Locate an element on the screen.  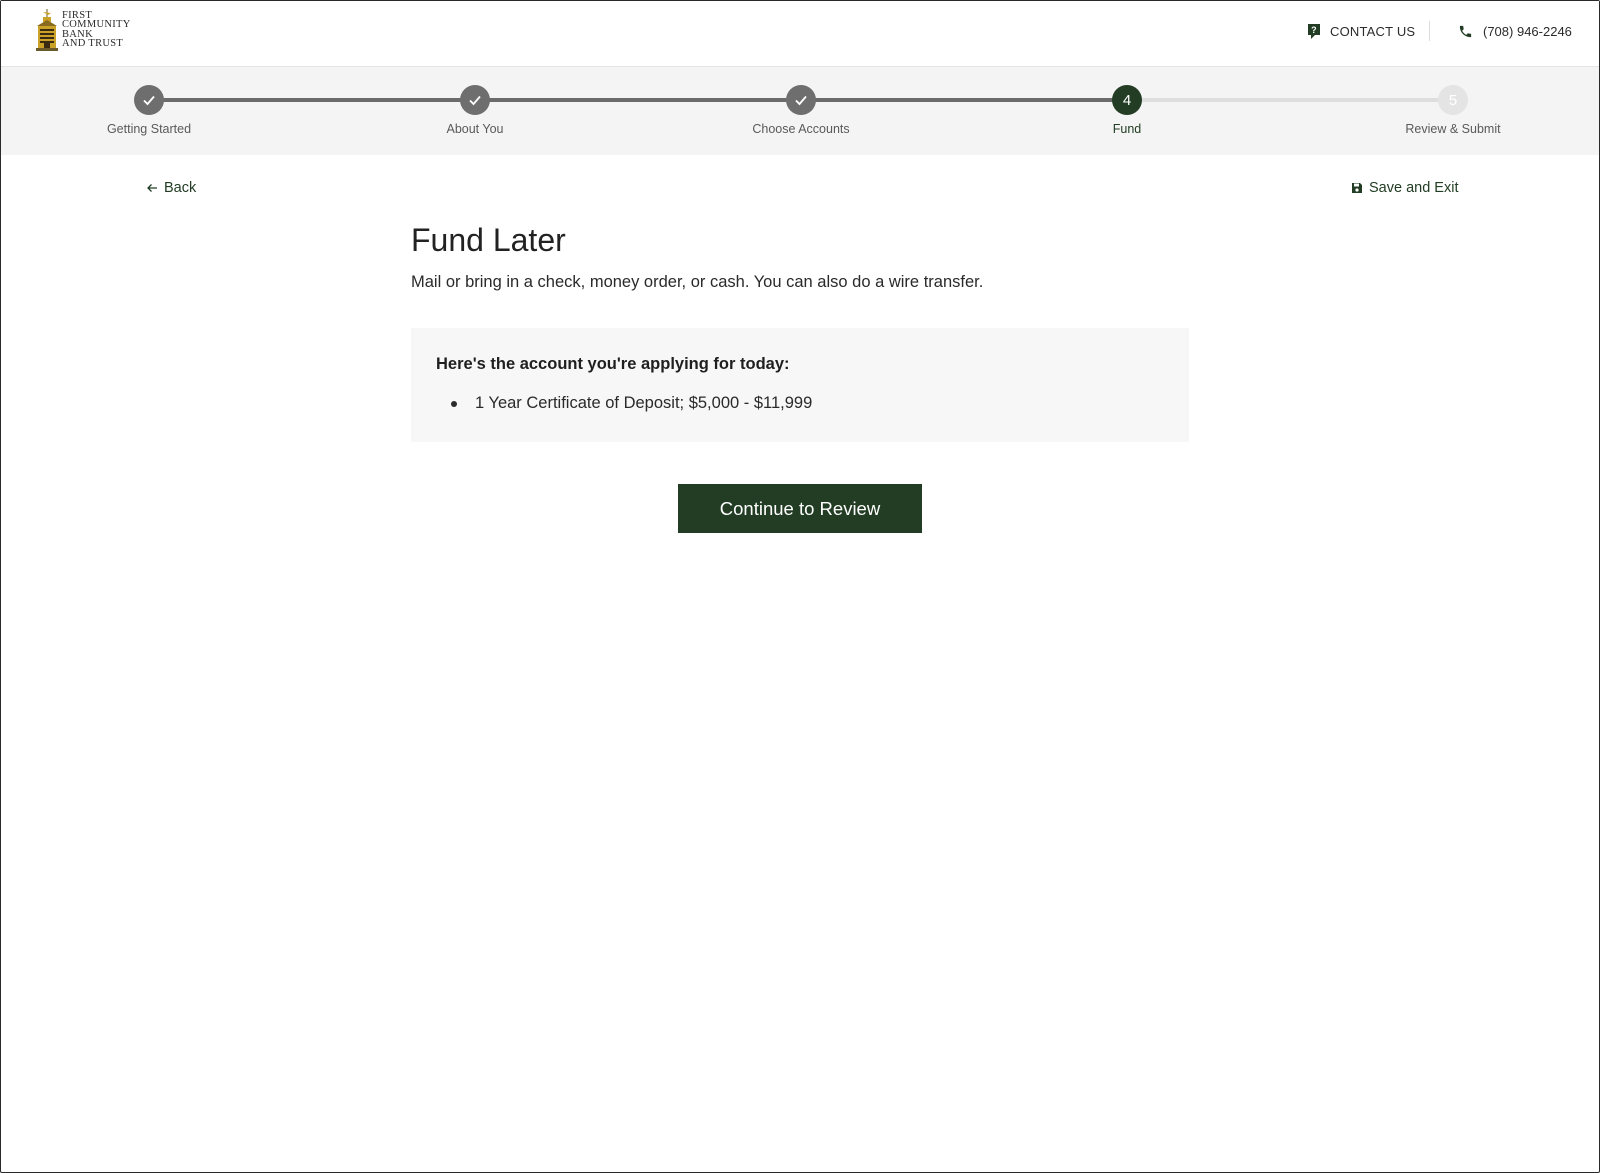
step-fund: 4 Fund is located at coordinates (1127, 110).